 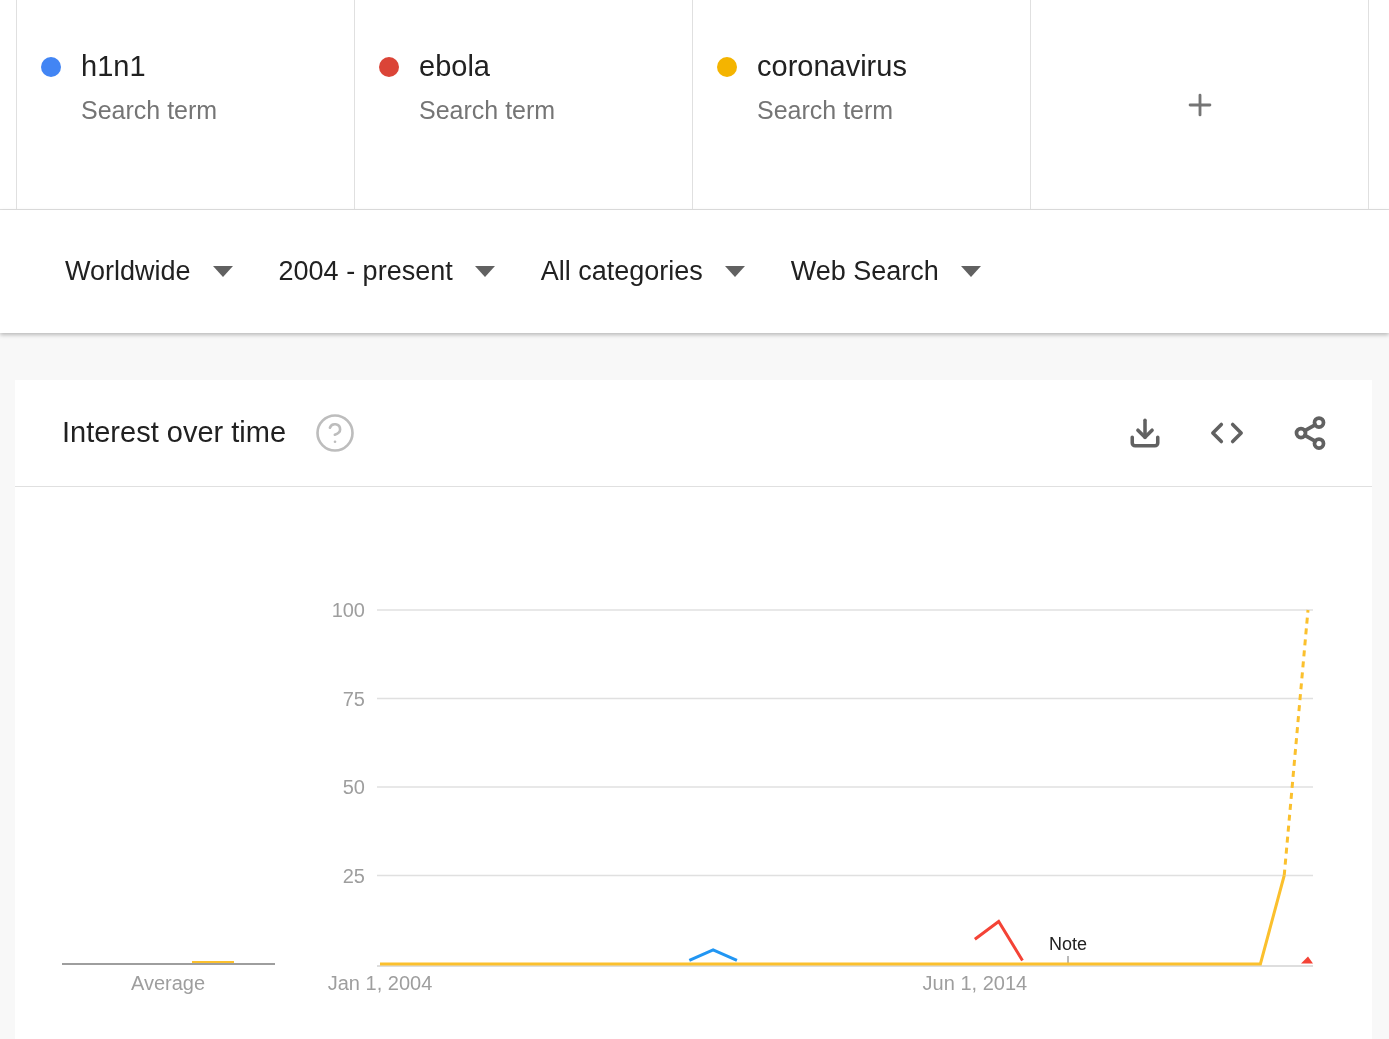 What do you see at coordinates (386, 271) in the screenshot?
I see `filter-dropdown: 2004 - present` at bounding box center [386, 271].